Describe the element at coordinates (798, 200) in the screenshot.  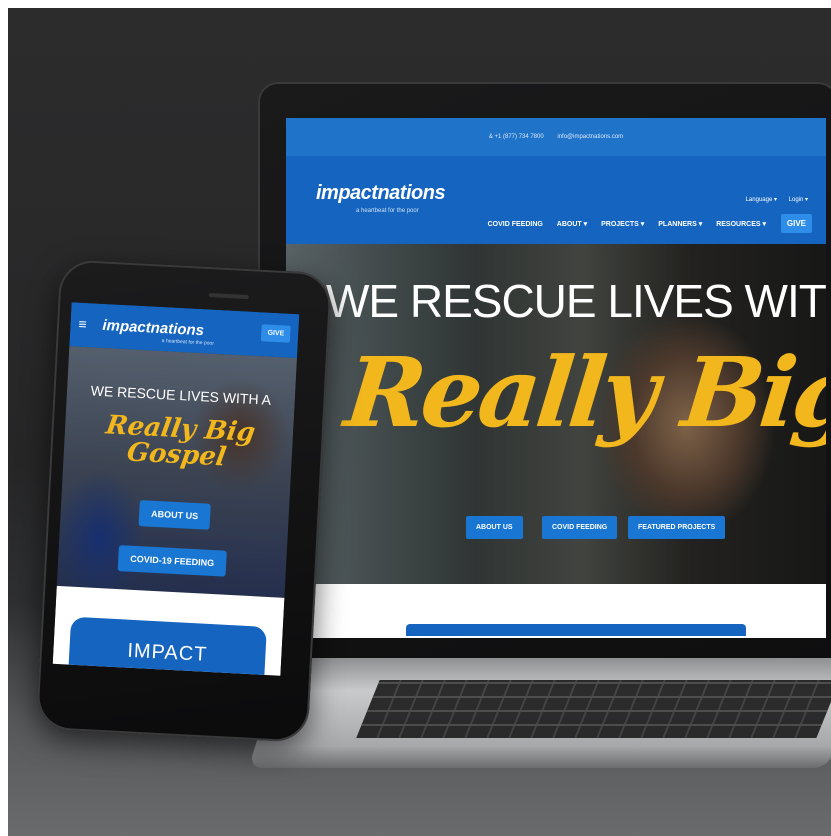
I see `login-dropdown: Login ▾` at that location.